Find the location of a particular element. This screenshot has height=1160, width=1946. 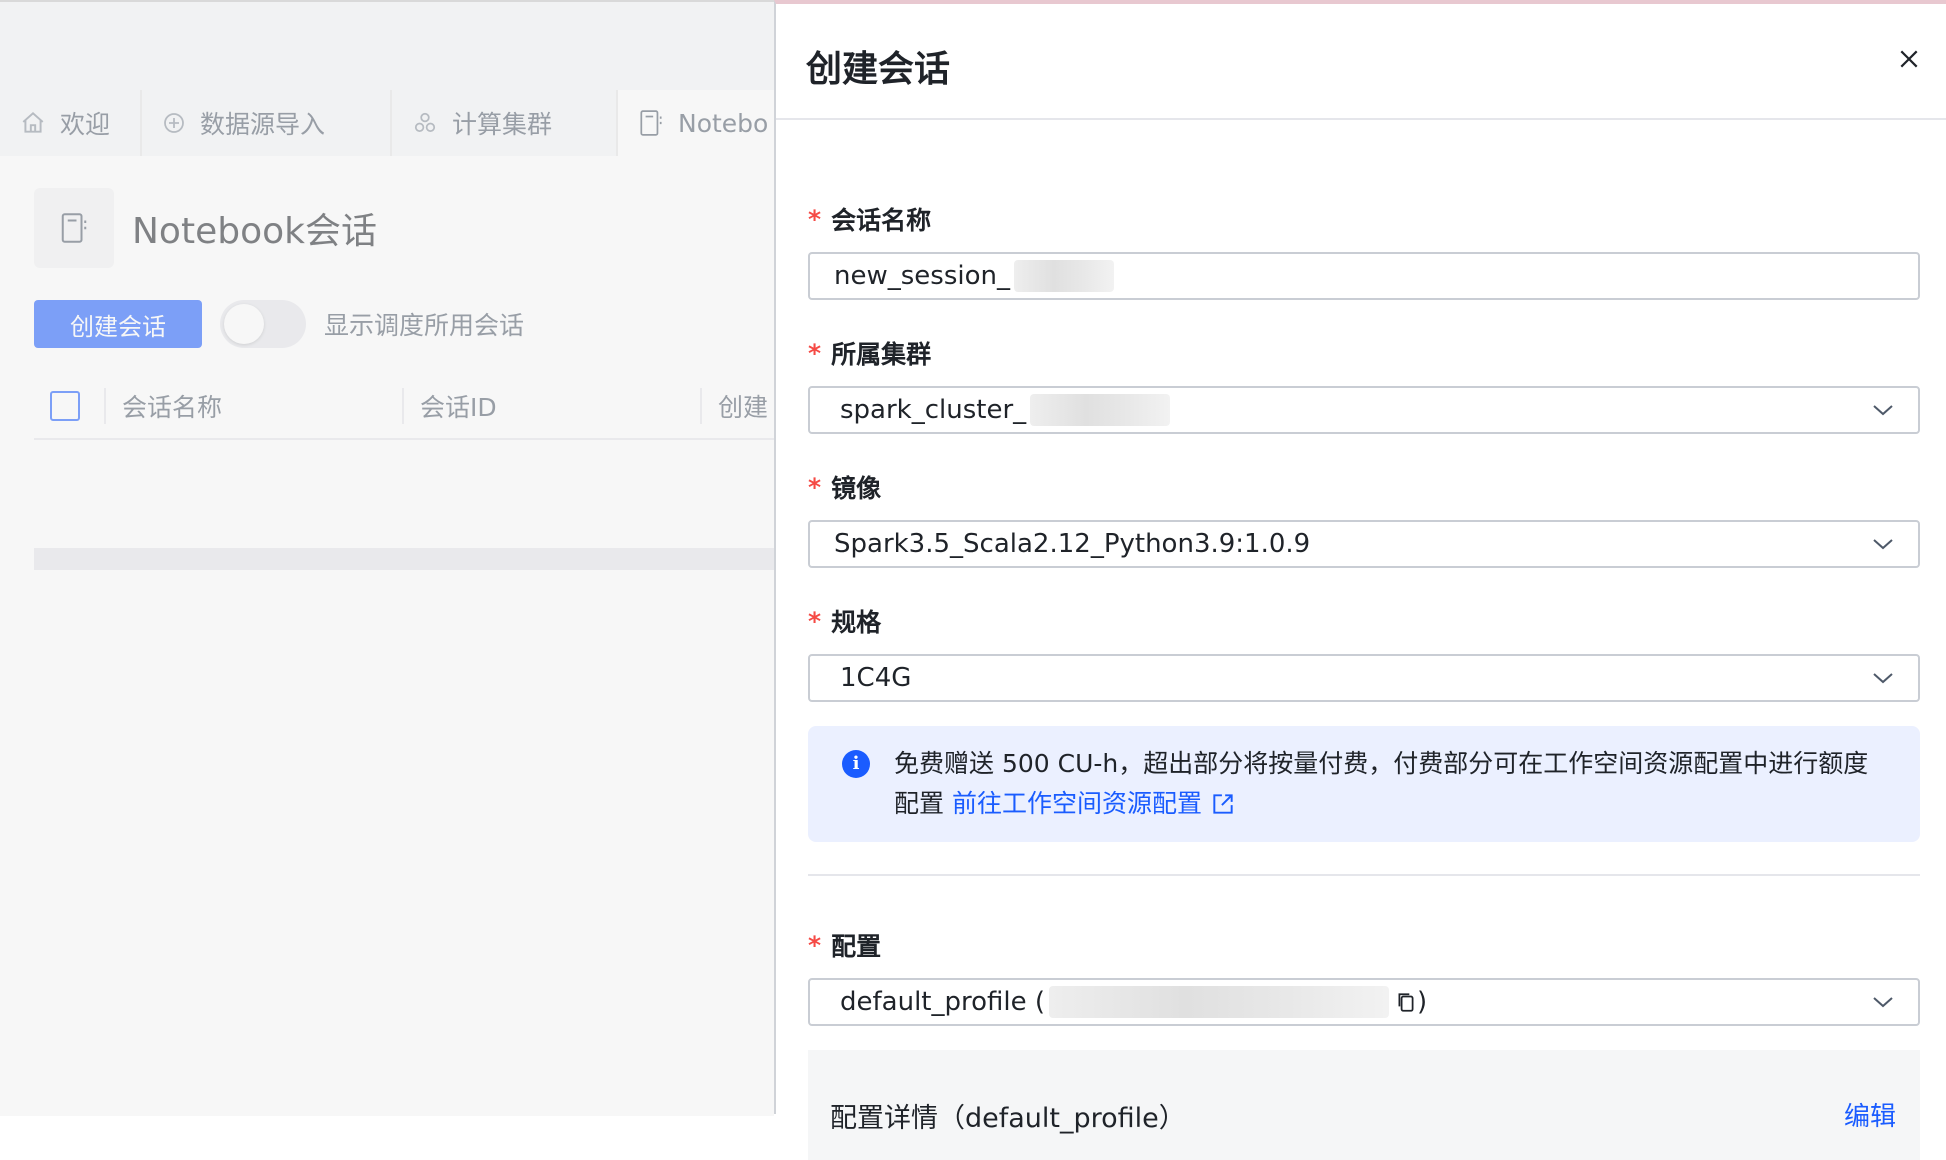

session-name-label: * 会话名称 is located at coordinates (1364, 219).